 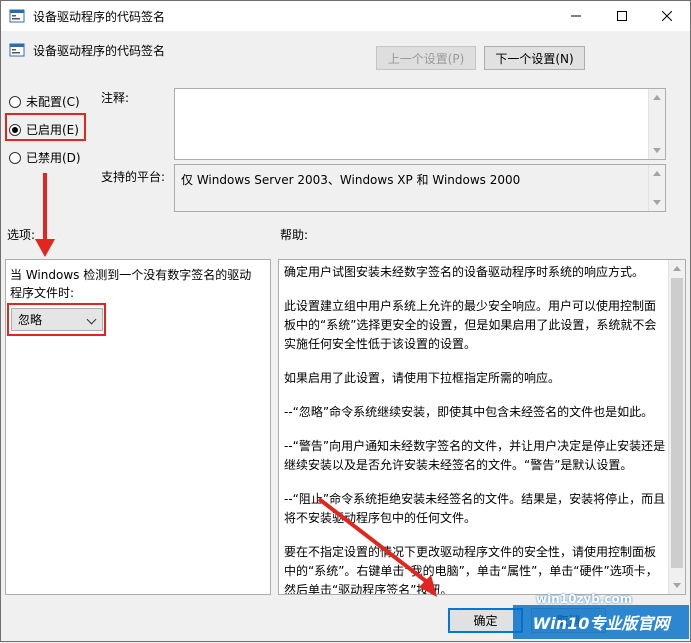 I want to click on help-scrollbar, so click(x=676, y=427).